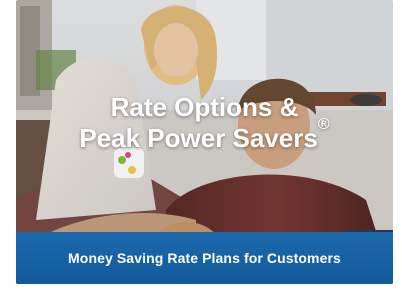 This screenshot has width=402, height=291. I want to click on hero-title-line2-text: Peak Power Savers, so click(198, 138).